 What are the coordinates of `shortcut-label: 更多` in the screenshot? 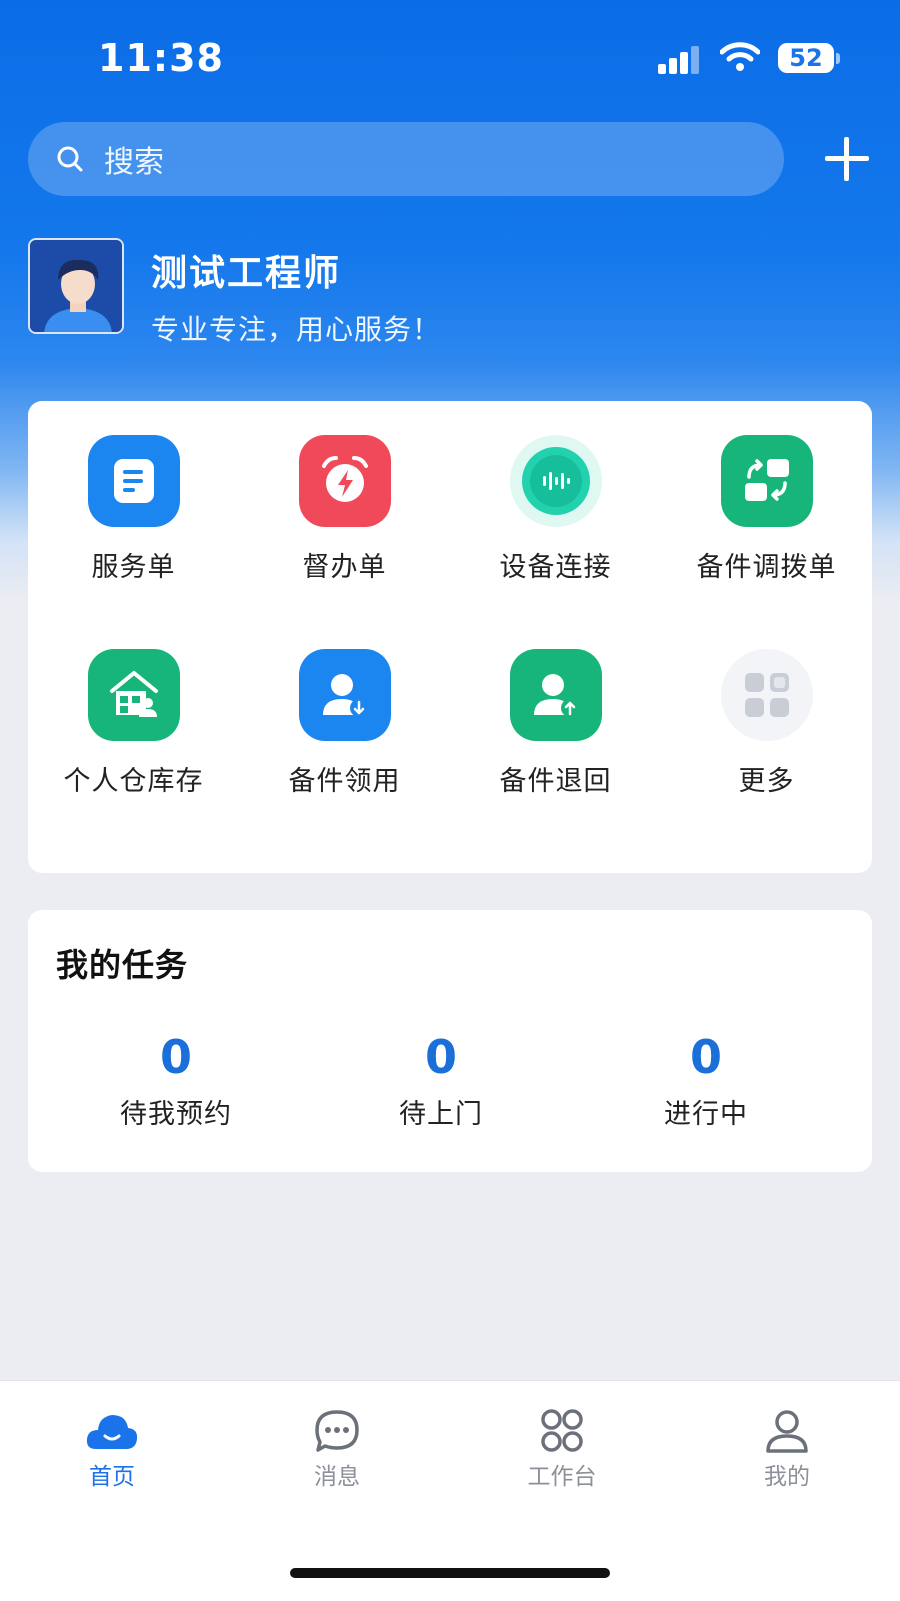 It's located at (766, 781).